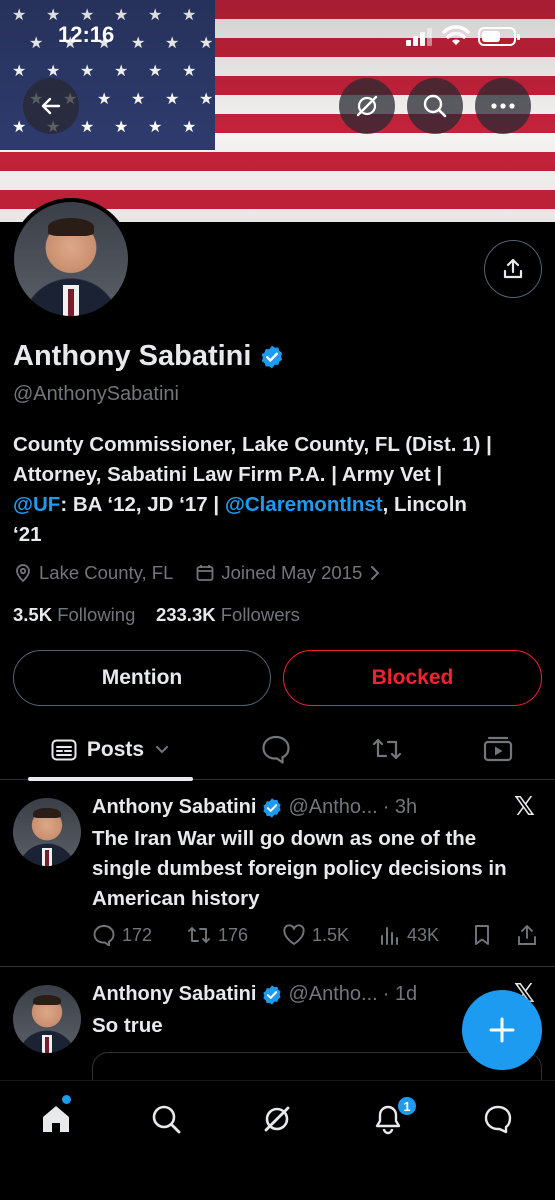  I want to click on repost-button: 176, so click(217, 935).